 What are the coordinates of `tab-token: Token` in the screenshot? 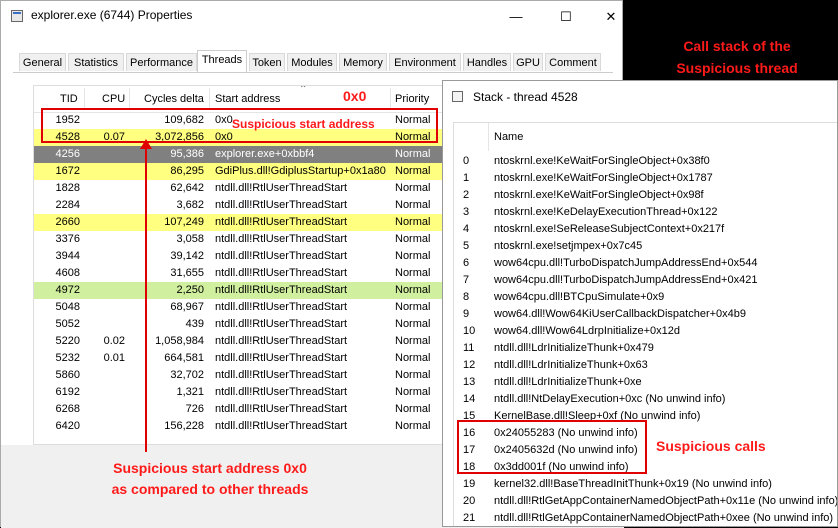 It's located at (267, 62).